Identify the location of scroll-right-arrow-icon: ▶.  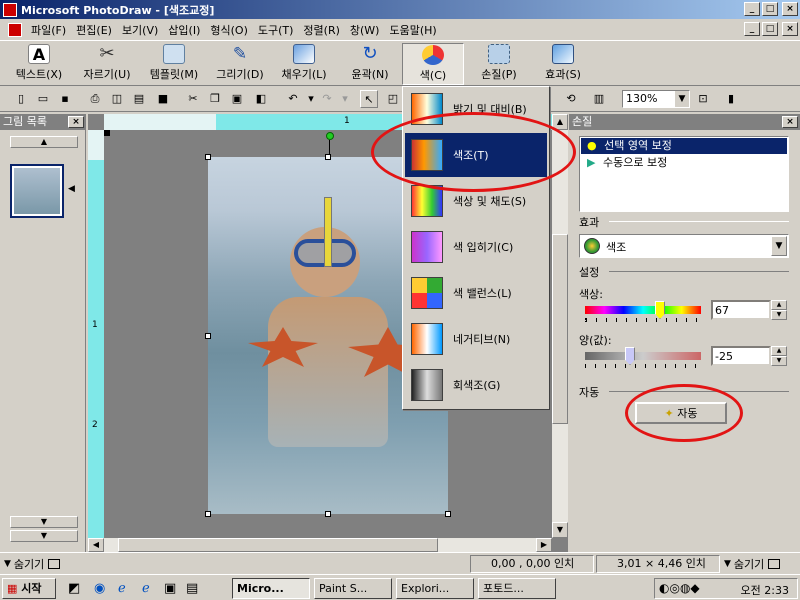
(544, 545).